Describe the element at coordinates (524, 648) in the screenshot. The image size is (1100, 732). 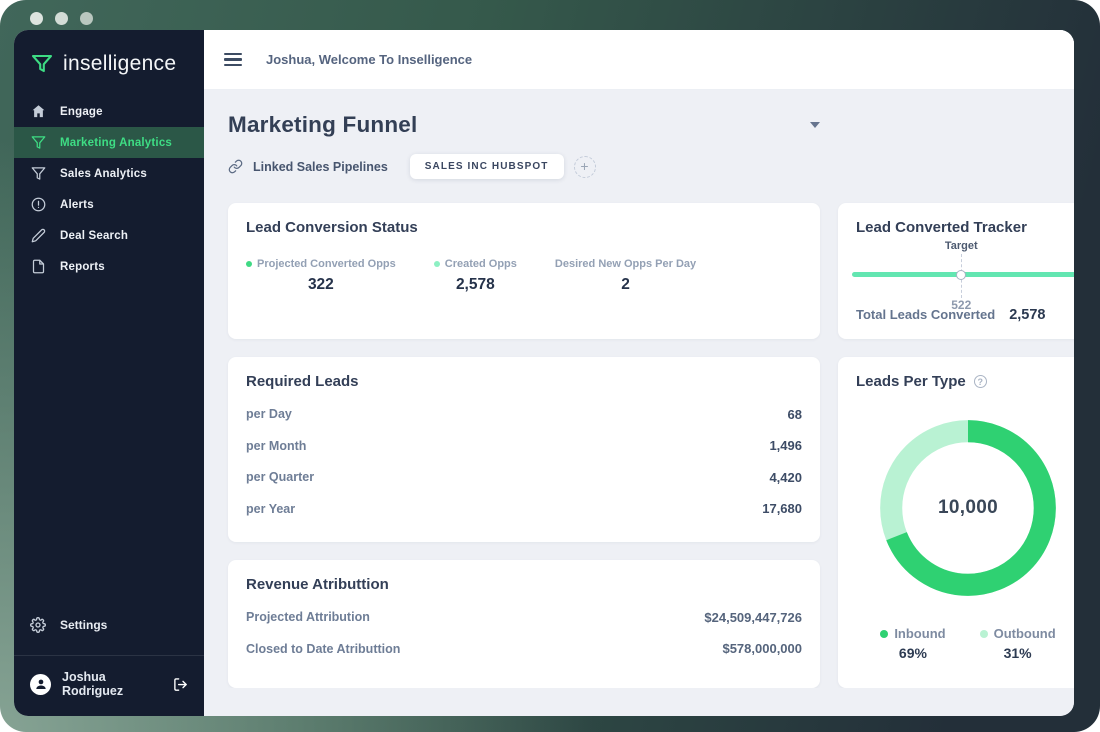
I see `table-row: Closed to Date Atributtion $578,000,000` at that location.